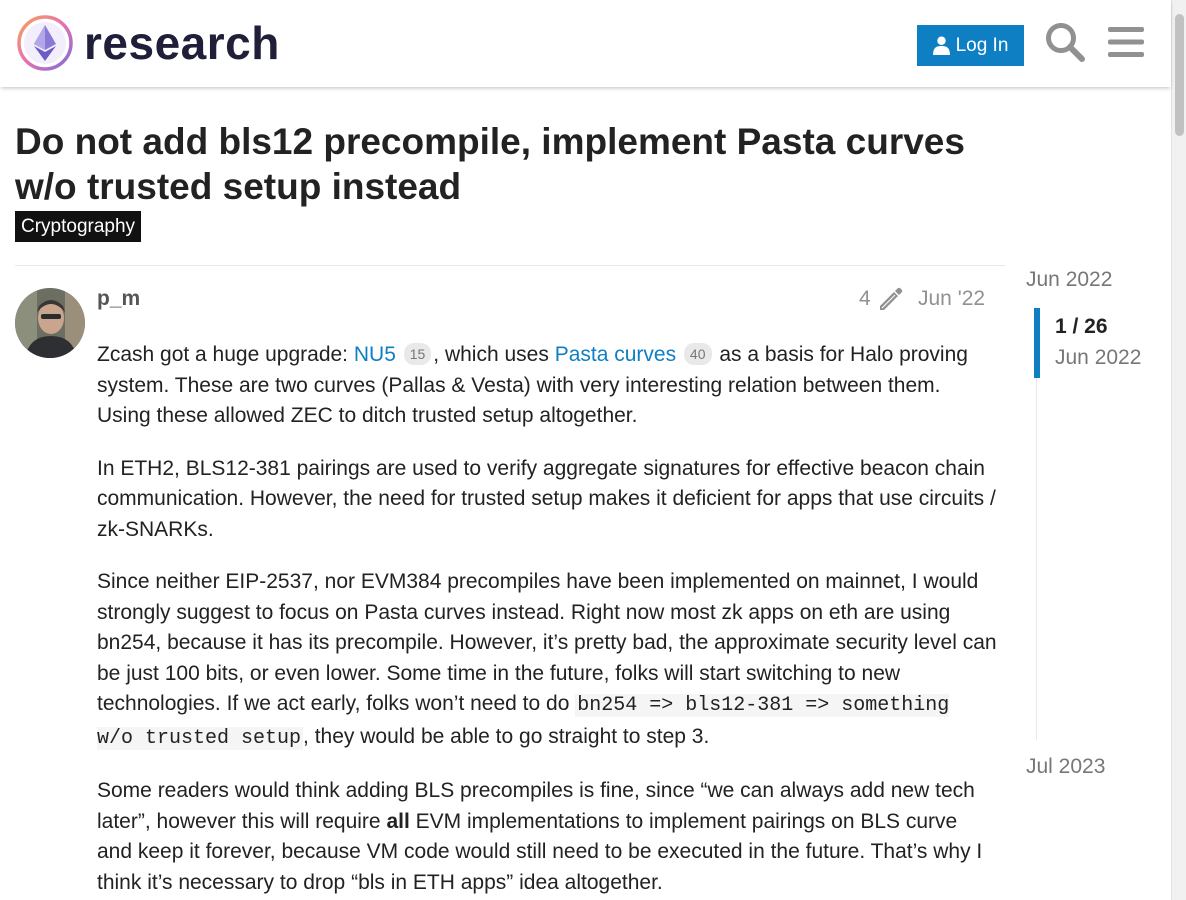 Image resolution: width=1186 pixels, height=900 pixels. Describe the element at coordinates (1069, 280) in the screenshot. I see `timeline-start-date: Jun 2022` at that location.